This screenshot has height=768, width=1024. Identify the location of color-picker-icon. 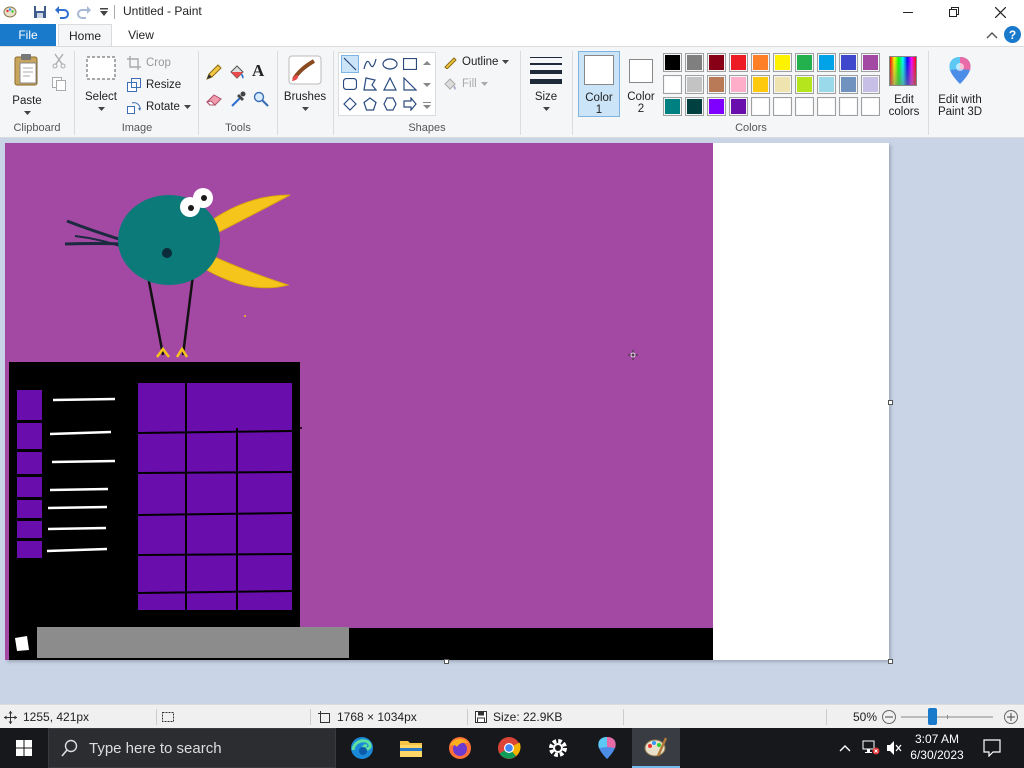
(238, 100).